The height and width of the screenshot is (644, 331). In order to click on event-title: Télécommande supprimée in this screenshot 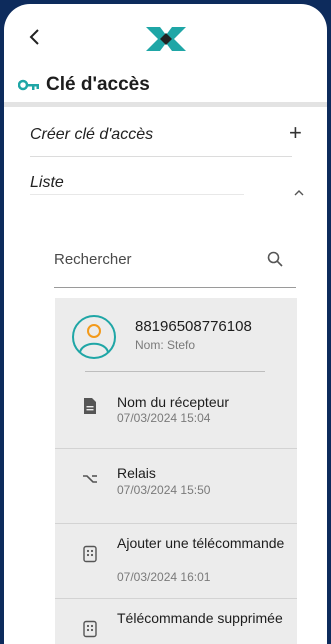, I will do `click(200, 618)`.